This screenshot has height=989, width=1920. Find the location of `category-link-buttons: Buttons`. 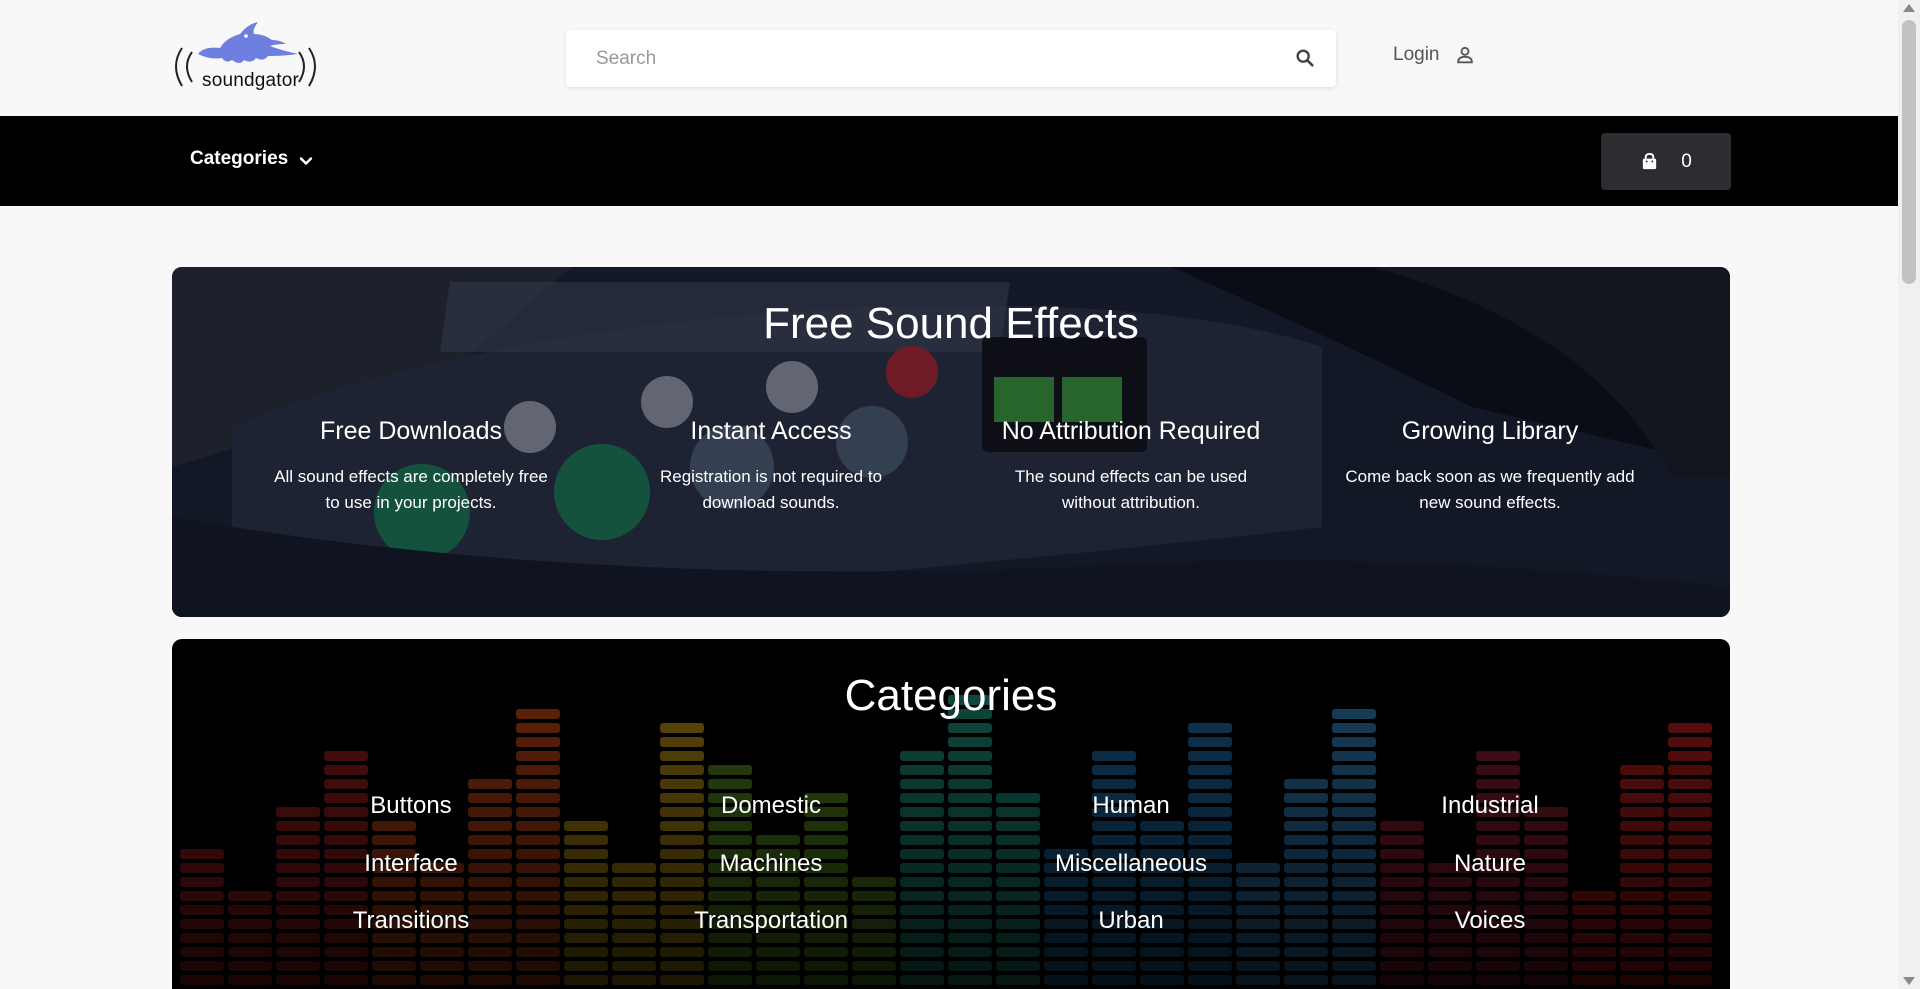

category-link-buttons: Buttons is located at coordinates (411, 806).